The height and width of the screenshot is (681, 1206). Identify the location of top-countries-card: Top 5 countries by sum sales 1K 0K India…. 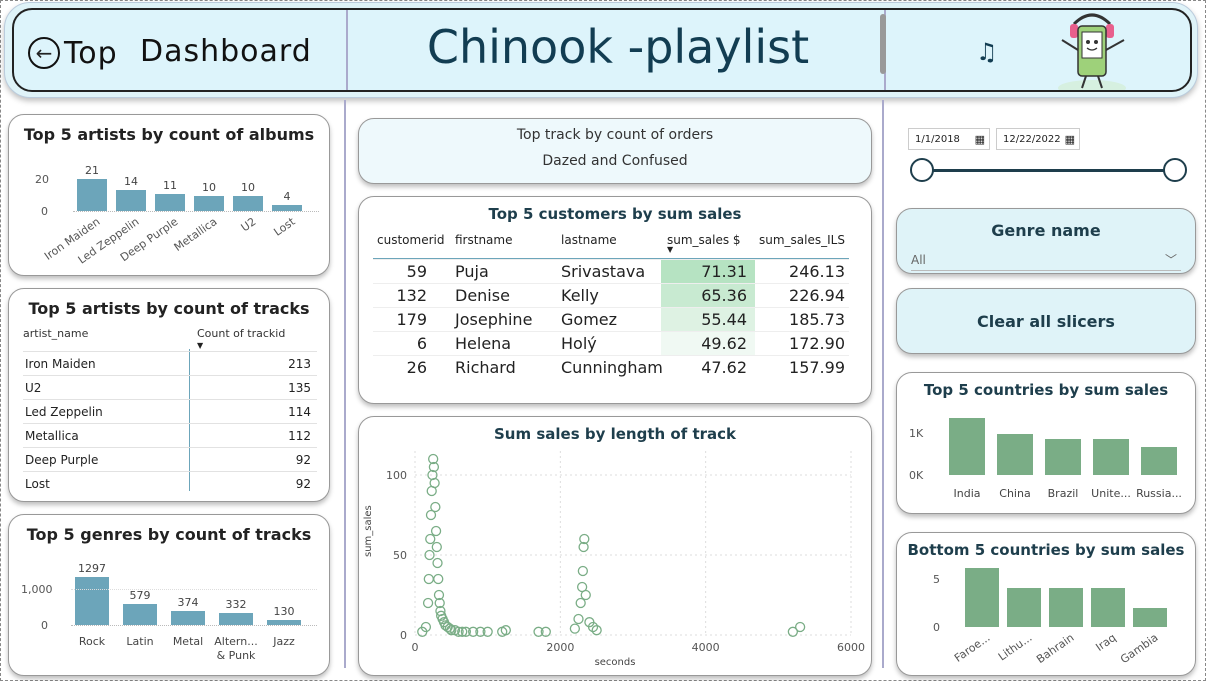
(1046, 443).